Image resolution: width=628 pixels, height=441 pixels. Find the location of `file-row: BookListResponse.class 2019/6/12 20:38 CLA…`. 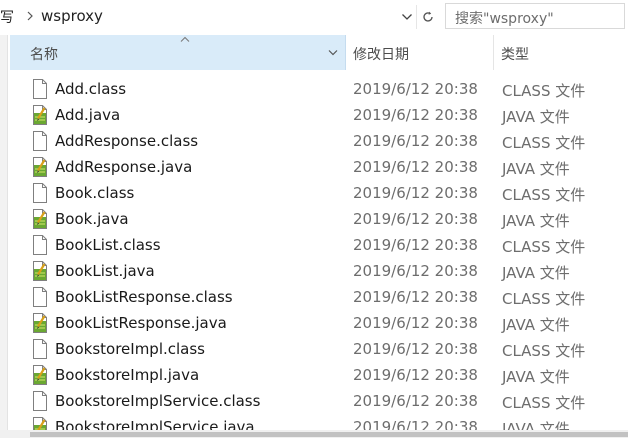

file-row: BookListResponse.class 2019/6/12 20:38 CLA… is located at coordinates (314, 297).